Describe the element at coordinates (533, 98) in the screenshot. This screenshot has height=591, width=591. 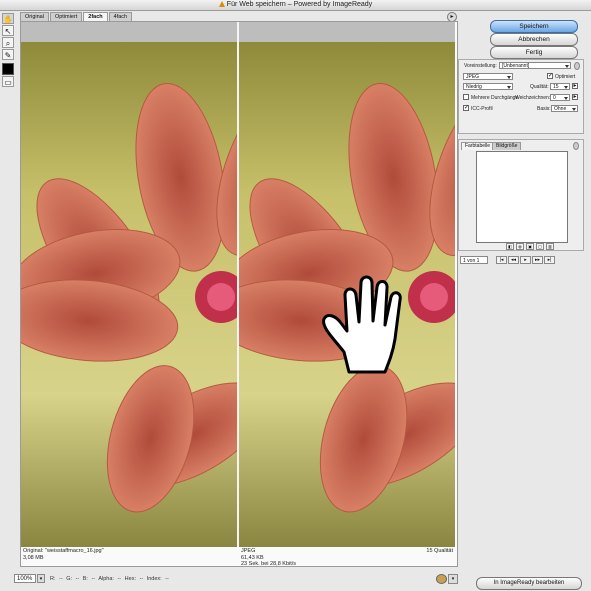
I see `blur-label: Weichzeichnen:` at that location.